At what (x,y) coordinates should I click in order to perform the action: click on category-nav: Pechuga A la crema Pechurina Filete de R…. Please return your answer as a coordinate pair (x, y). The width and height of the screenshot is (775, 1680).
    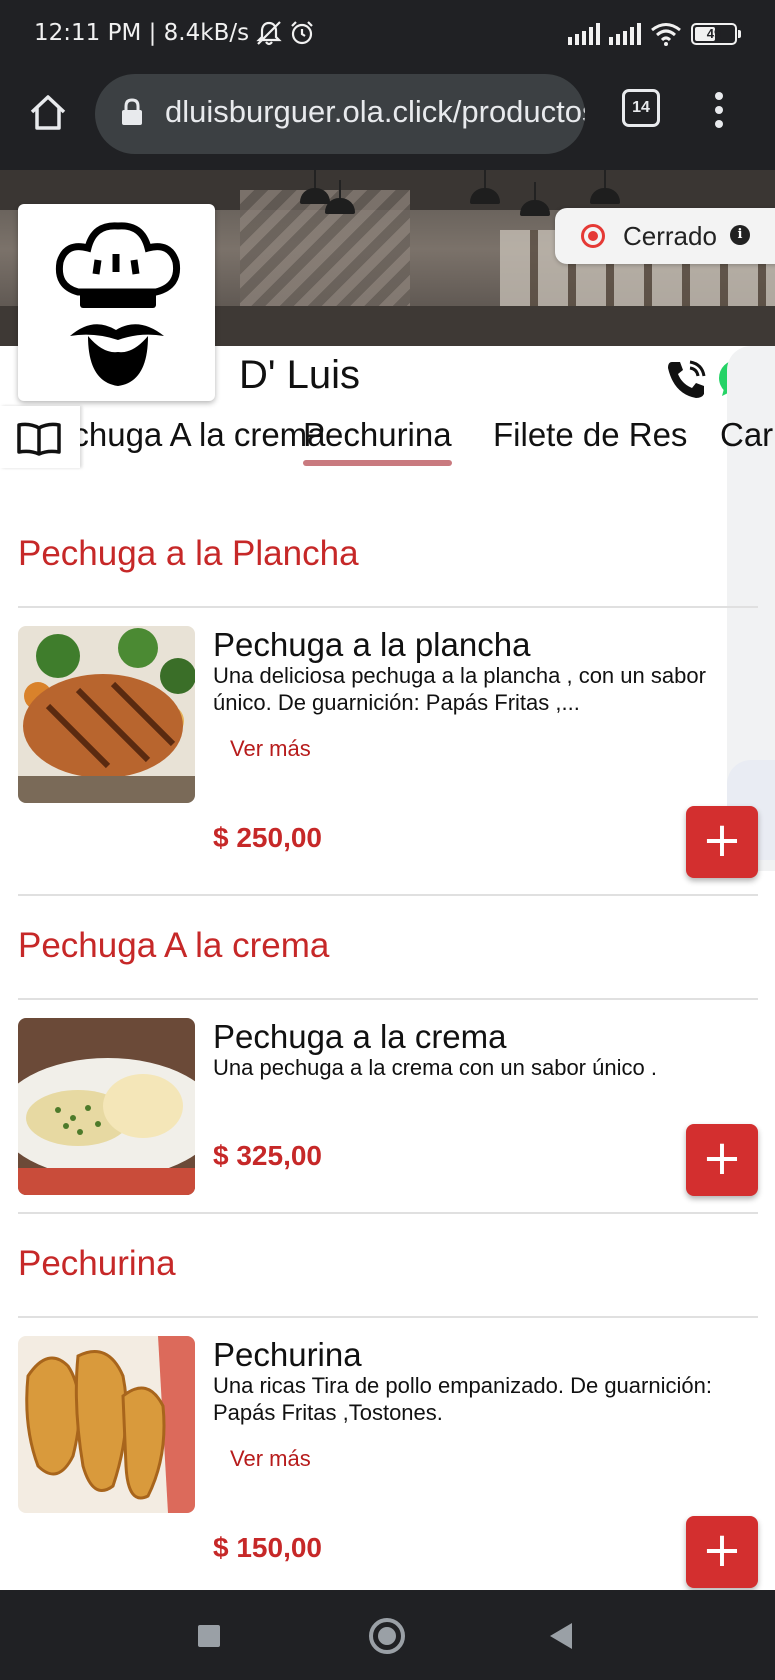
    Looking at the image, I should click on (387, 441).